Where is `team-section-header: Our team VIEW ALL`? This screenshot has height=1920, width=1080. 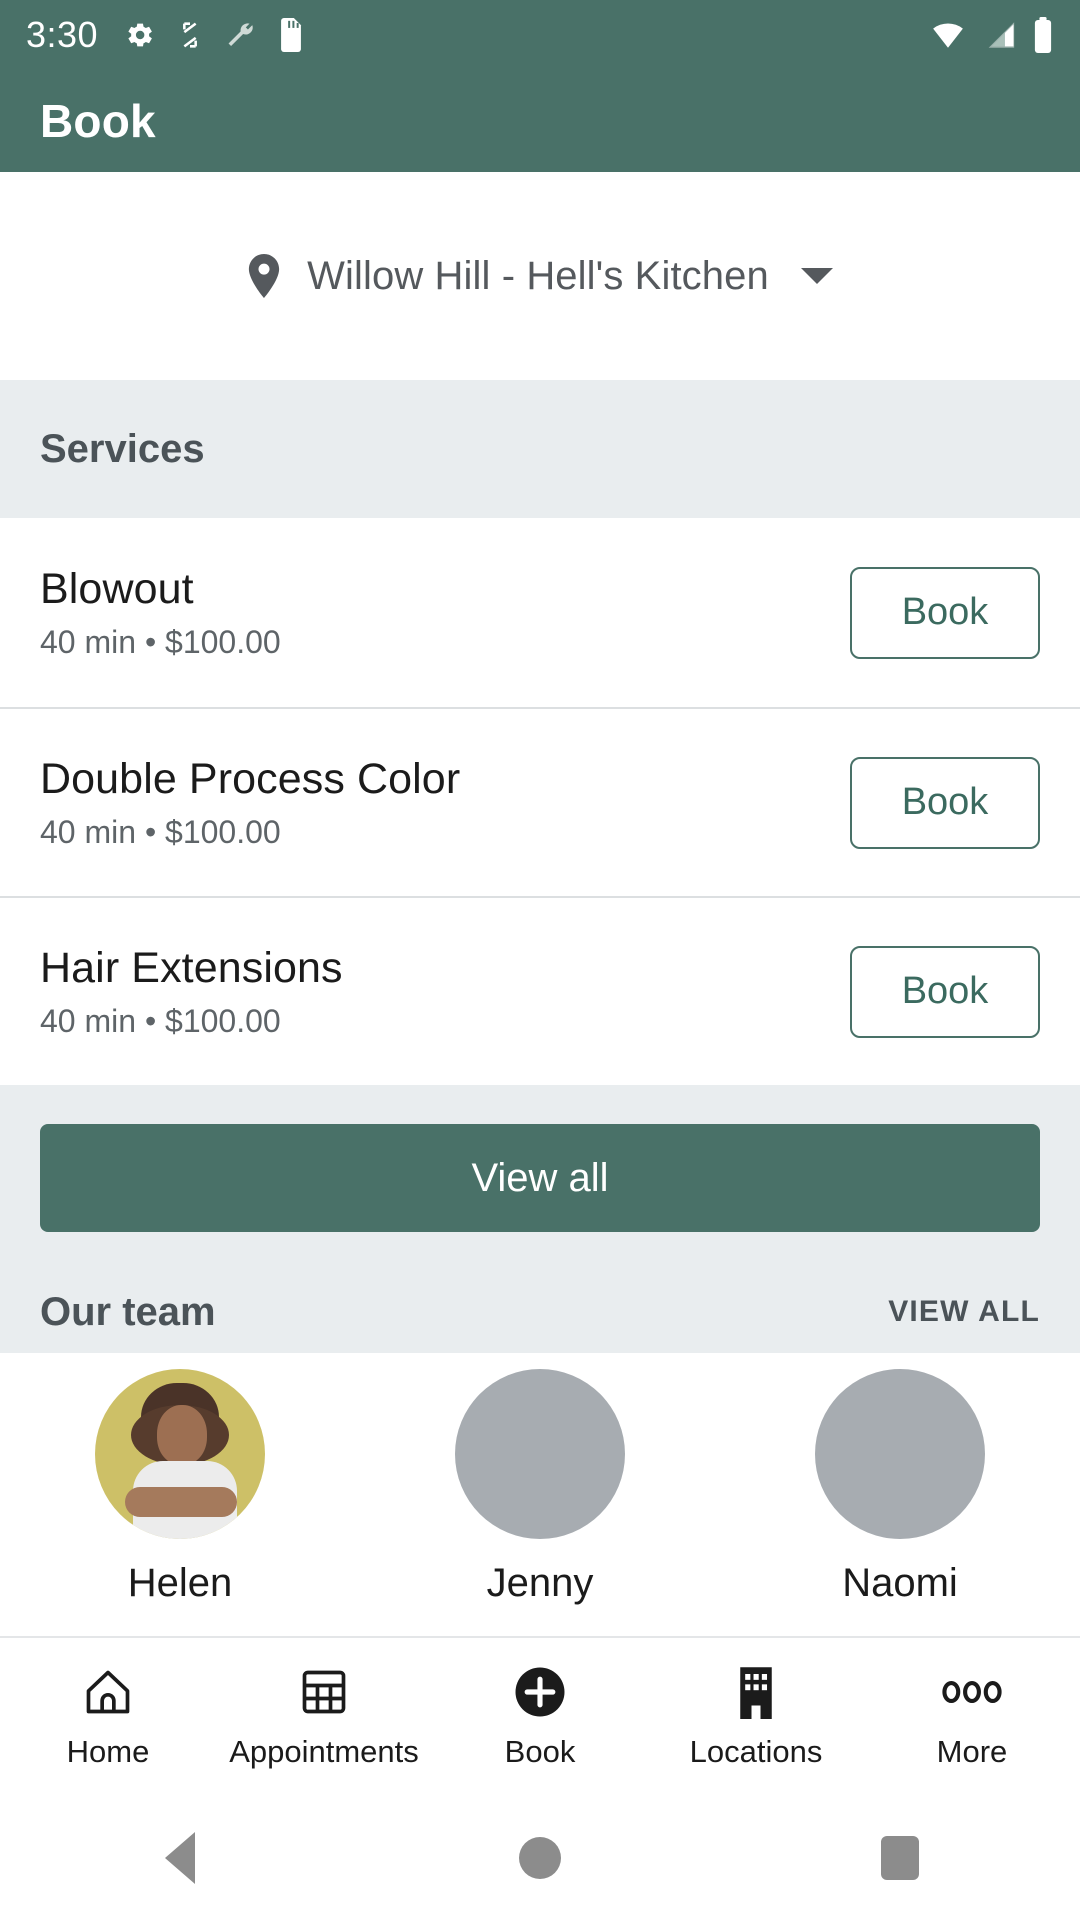 team-section-header: Our team VIEW ALL is located at coordinates (540, 1312).